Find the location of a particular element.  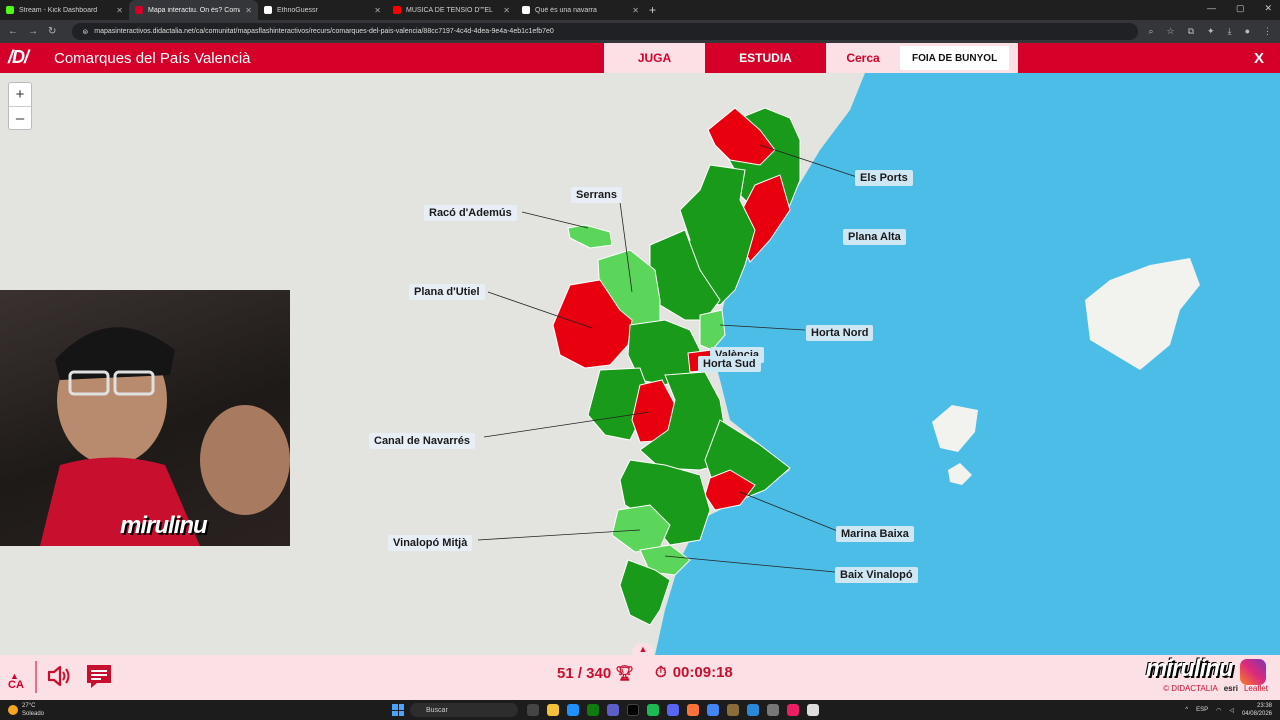

zoom-page-icon: ⌕ is located at coordinates (1150, 31).